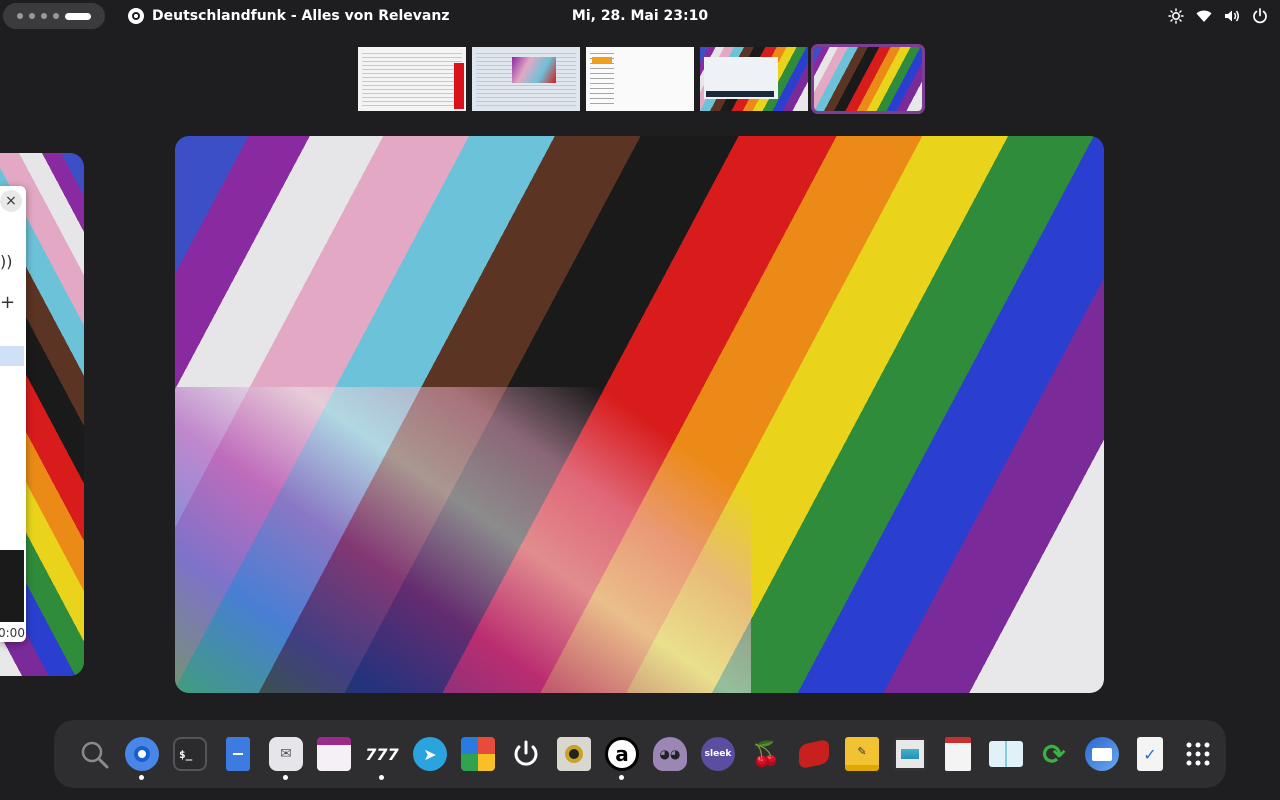  I want to click on dock-item-chromium, so click(142, 755).